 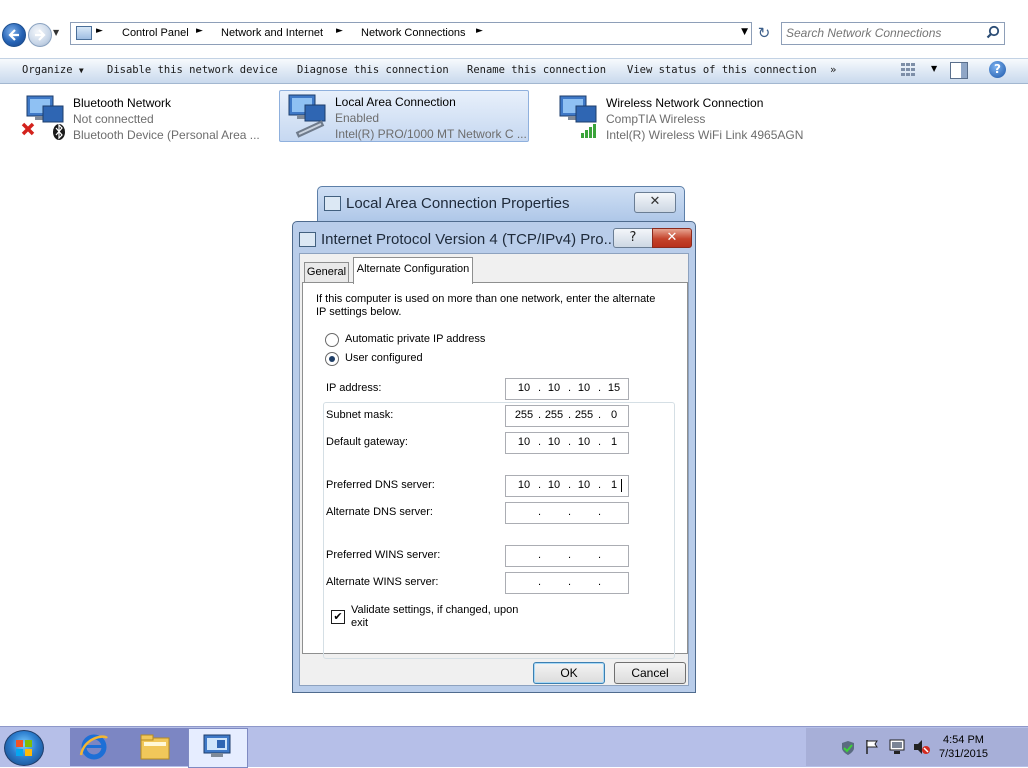 What do you see at coordinates (897, 747) in the screenshot?
I see `network-tray-icon` at bounding box center [897, 747].